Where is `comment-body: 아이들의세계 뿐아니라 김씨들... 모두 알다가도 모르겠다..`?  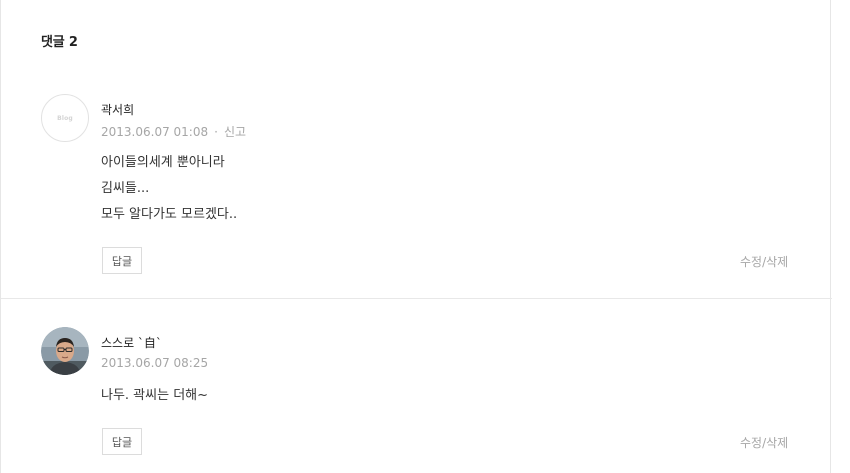 comment-body: 아이들의세계 뿐아니라 김씨들... 모두 알다가도 모르겠다.. is located at coordinates (169, 189).